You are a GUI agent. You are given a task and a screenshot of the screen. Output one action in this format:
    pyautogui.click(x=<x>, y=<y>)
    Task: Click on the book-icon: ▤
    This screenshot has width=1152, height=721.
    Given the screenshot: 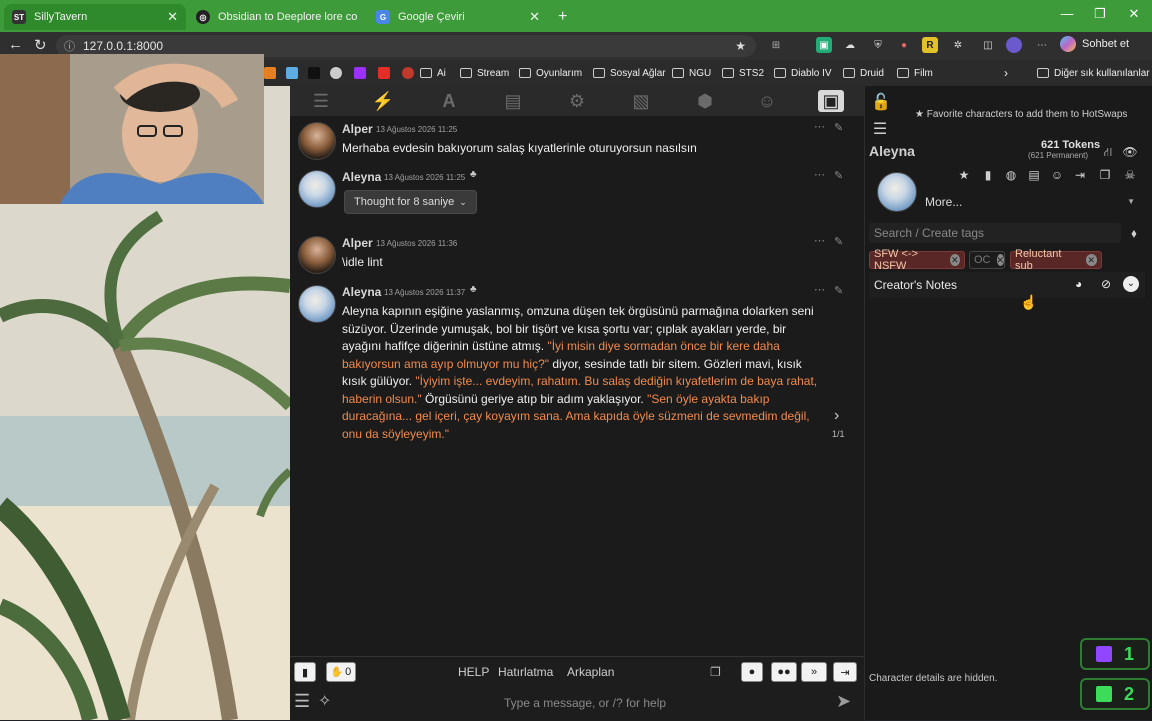 What is the action you would take?
    pyautogui.click(x=513, y=101)
    